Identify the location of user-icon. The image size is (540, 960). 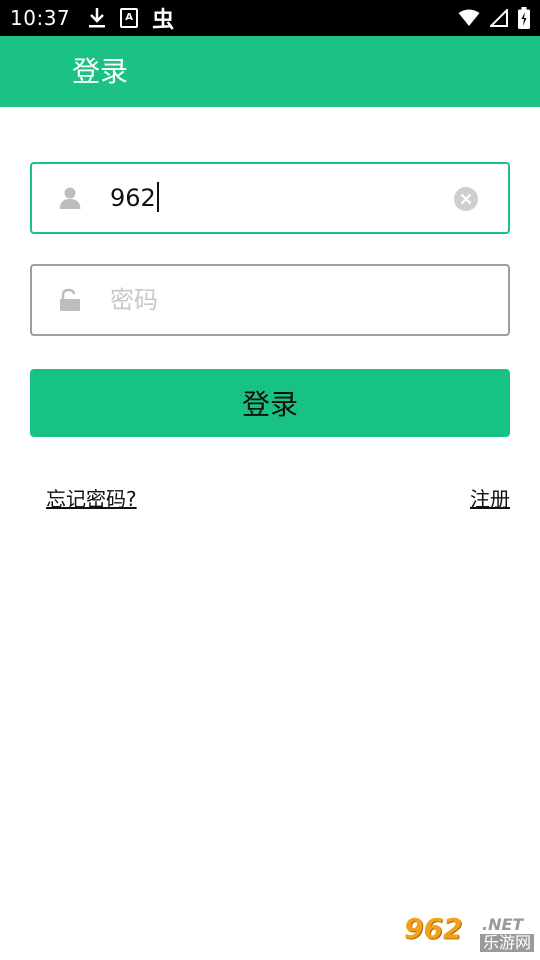
(70, 198).